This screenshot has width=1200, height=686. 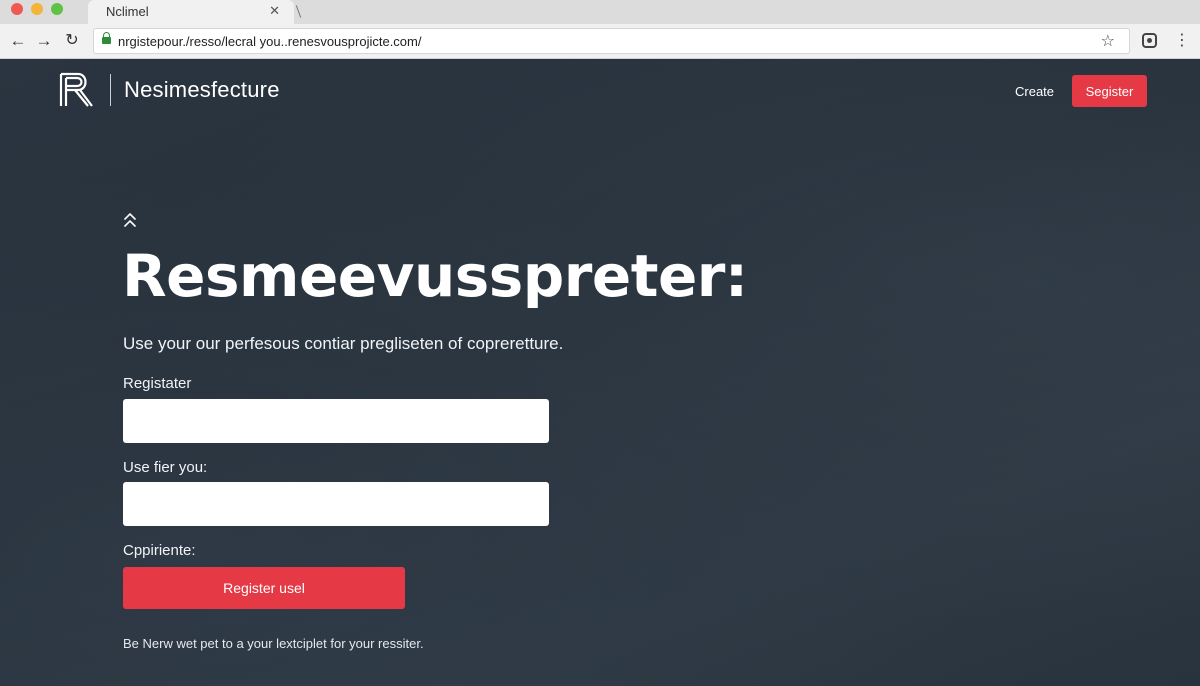 What do you see at coordinates (57, 9) in the screenshot?
I see `maximize-window-button` at bounding box center [57, 9].